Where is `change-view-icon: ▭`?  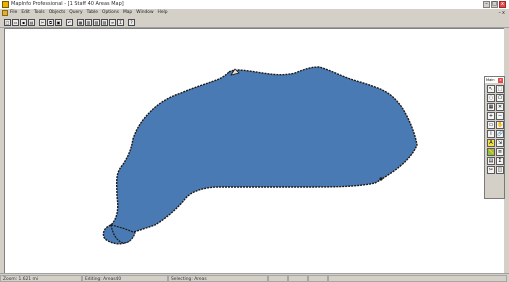
change-view-icon: ▭ is located at coordinates (491, 125).